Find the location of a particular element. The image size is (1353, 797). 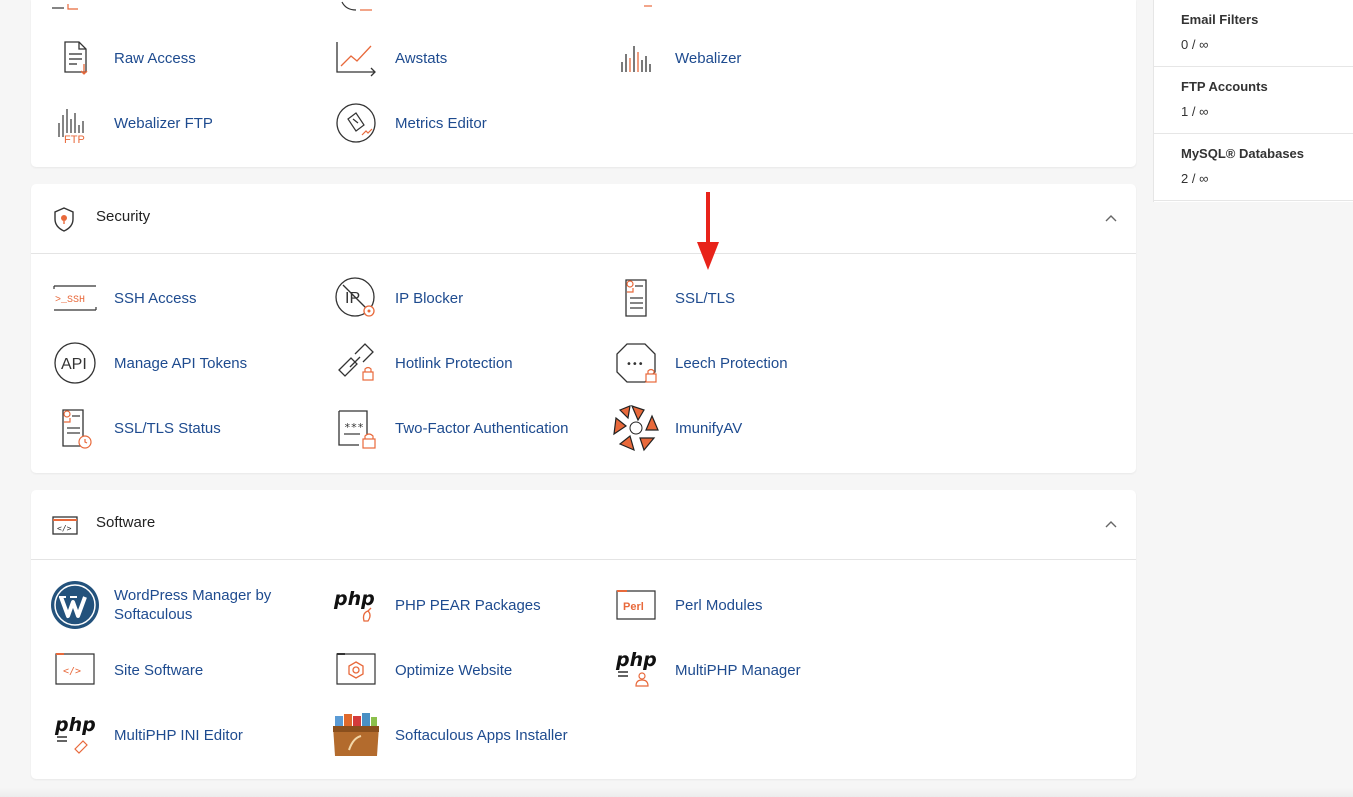

stat-value: 0 / ∞ is located at coordinates (1195, 44).